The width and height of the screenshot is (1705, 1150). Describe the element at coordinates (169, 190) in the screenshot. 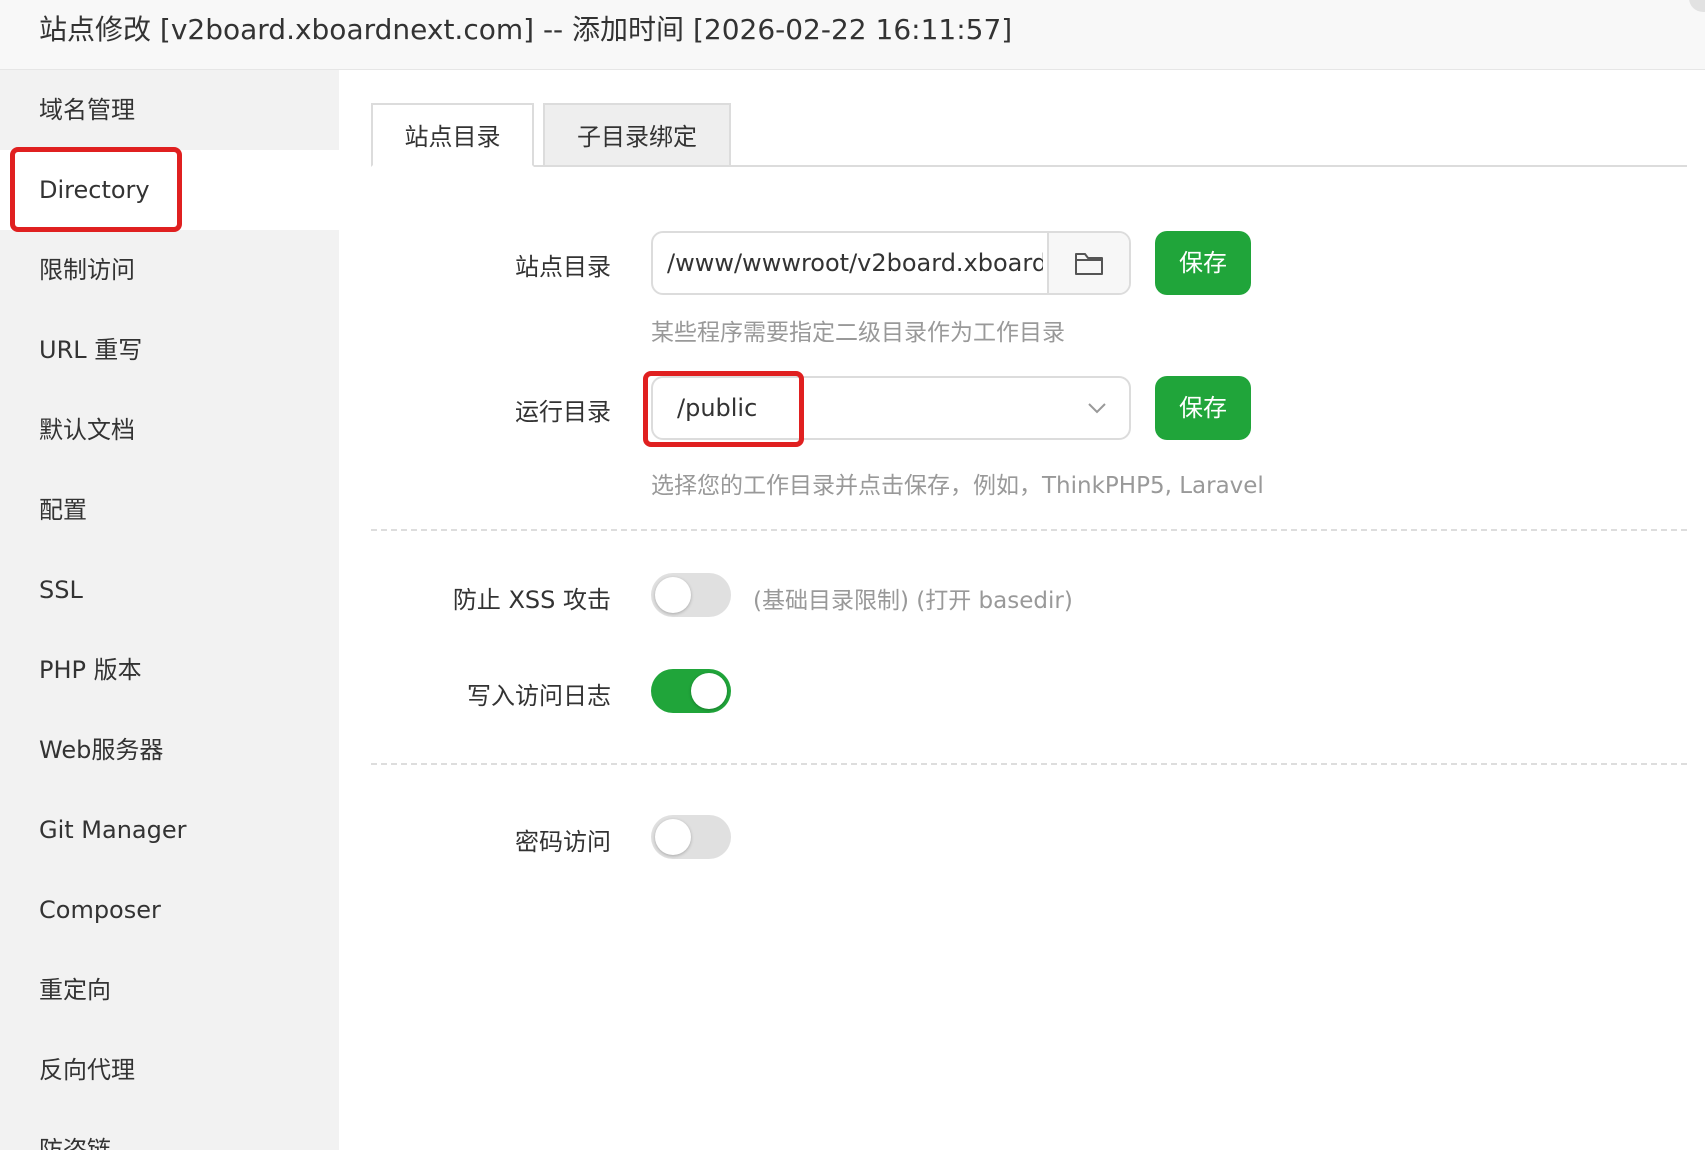

I see `sidebar-item-directory: Directory` at that location.